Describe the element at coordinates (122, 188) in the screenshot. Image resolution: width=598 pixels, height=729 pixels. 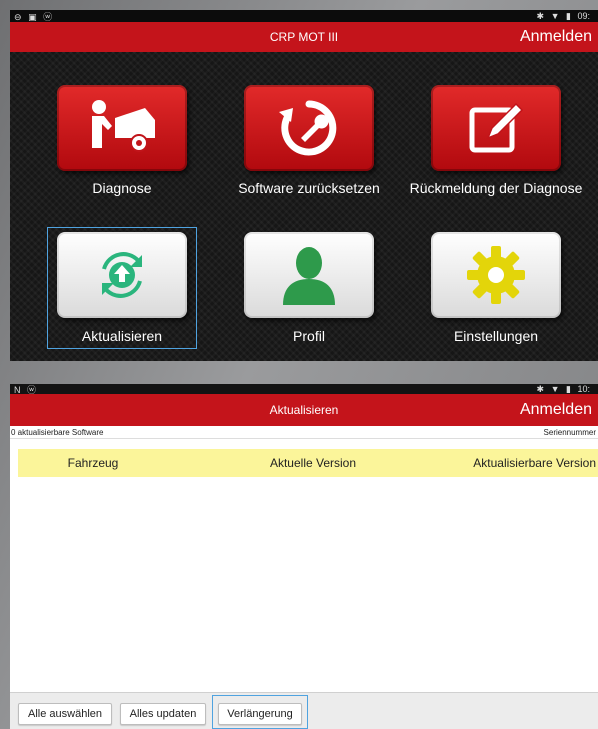
I see `tile-label: Diagnose` at that location.